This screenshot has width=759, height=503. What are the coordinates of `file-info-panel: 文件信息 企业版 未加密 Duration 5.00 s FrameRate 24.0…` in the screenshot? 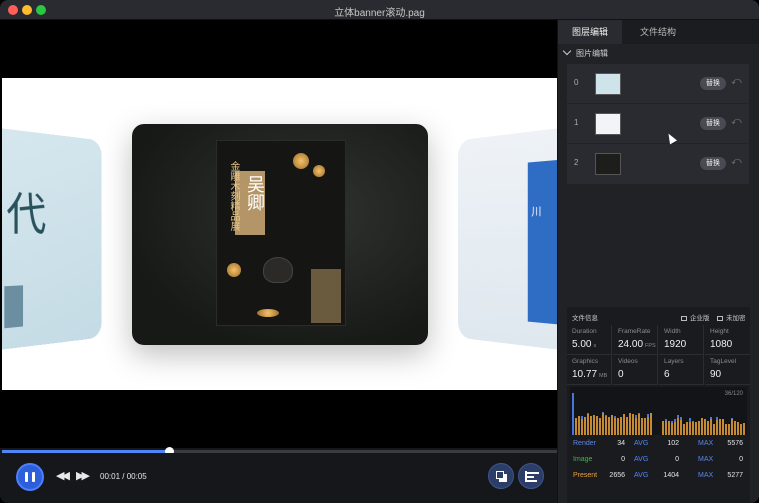 It's located at (658, 405).